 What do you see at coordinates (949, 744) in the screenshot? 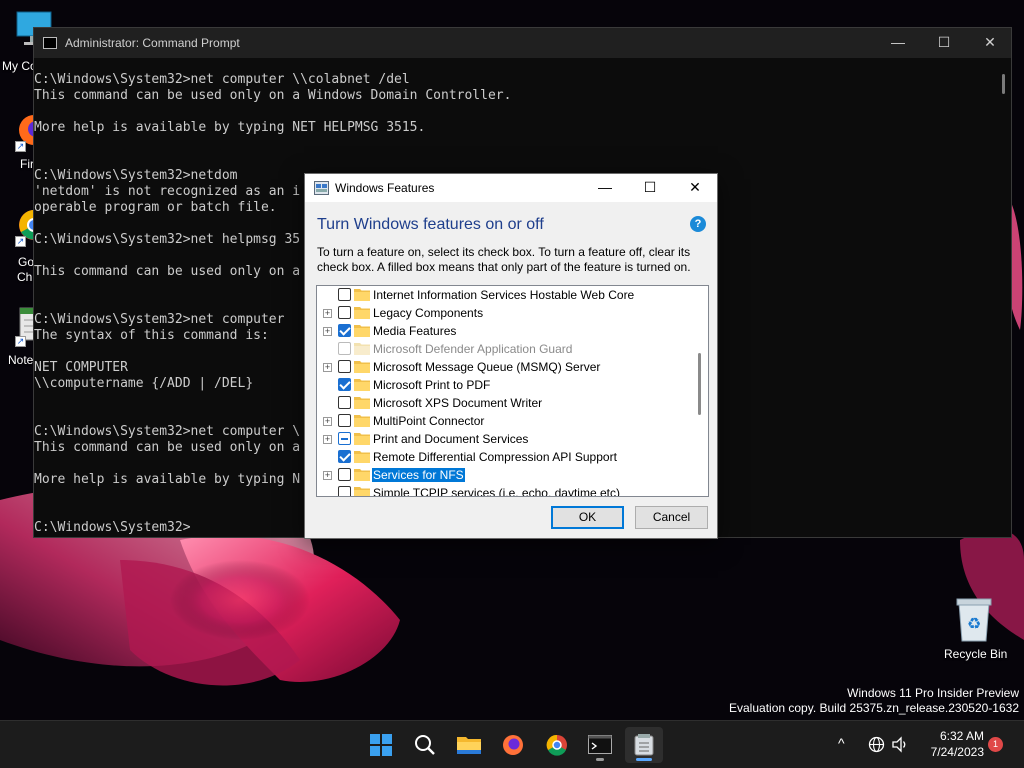
I see `taskbar-clock: 6:32 AM 7/24/2023` at bounding box center [949, 744].